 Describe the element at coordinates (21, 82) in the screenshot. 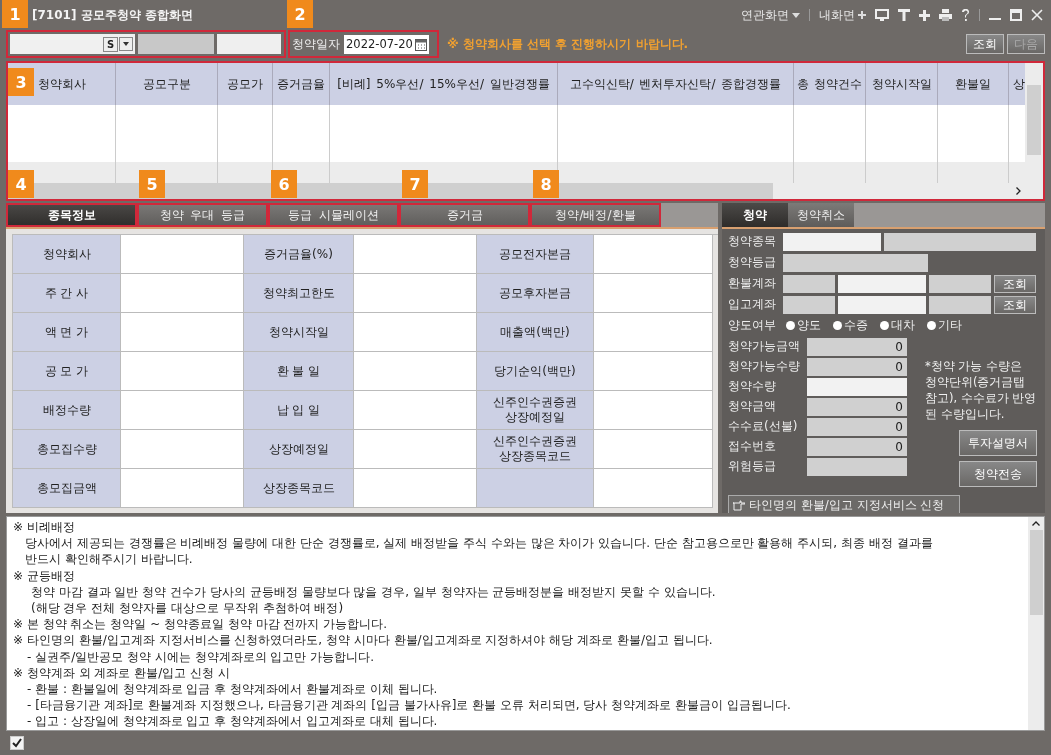

I see `callout-badge: 3` at that location.